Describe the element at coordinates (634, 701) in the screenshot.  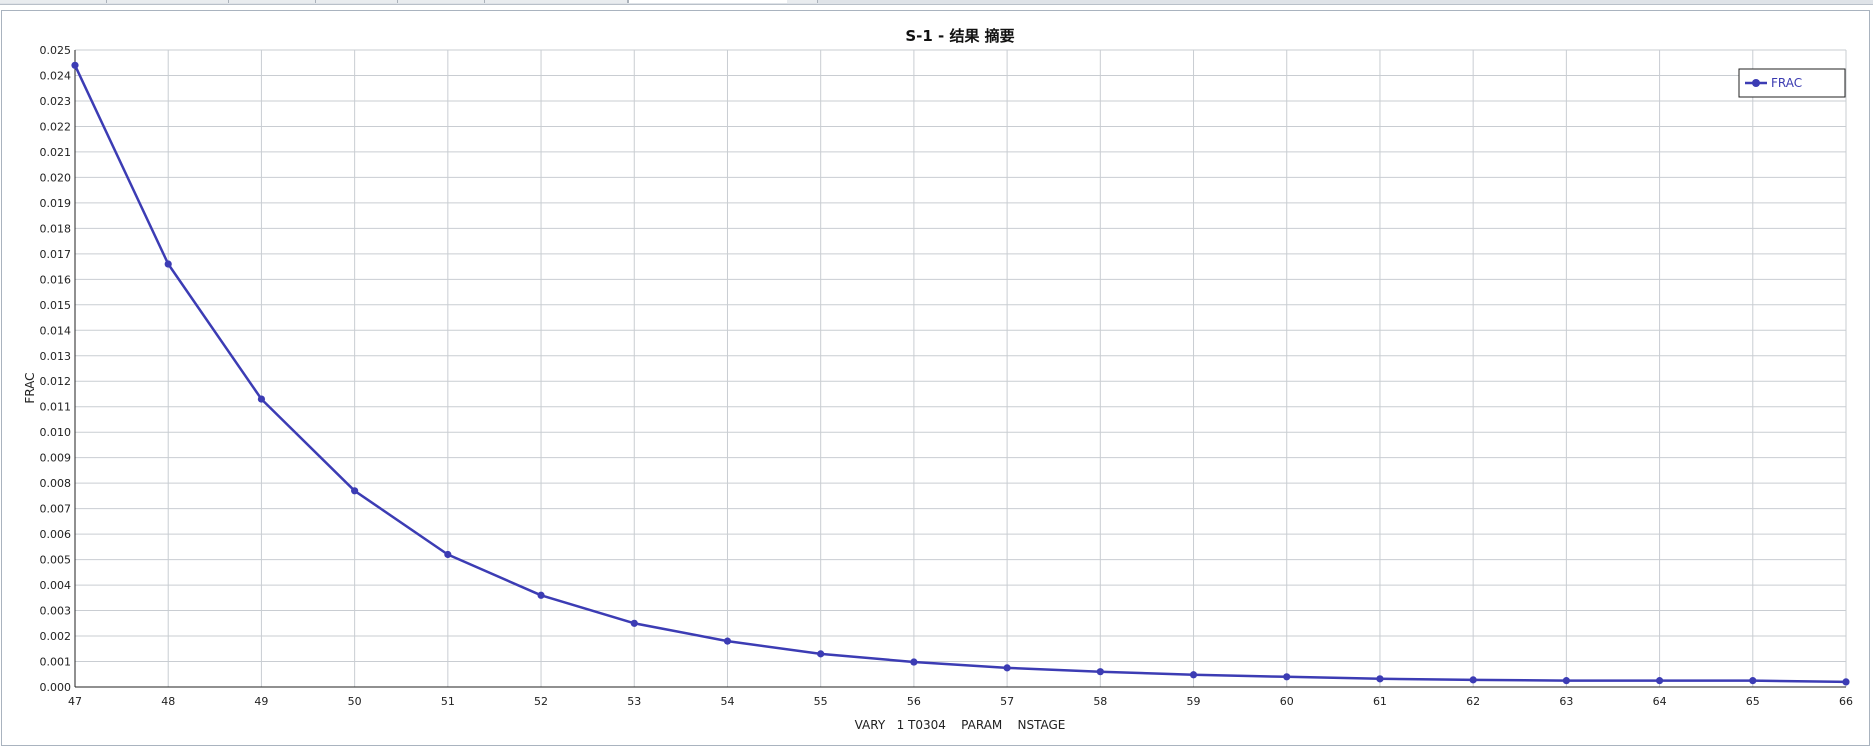
I see `x-tick-label: 53` at that location.